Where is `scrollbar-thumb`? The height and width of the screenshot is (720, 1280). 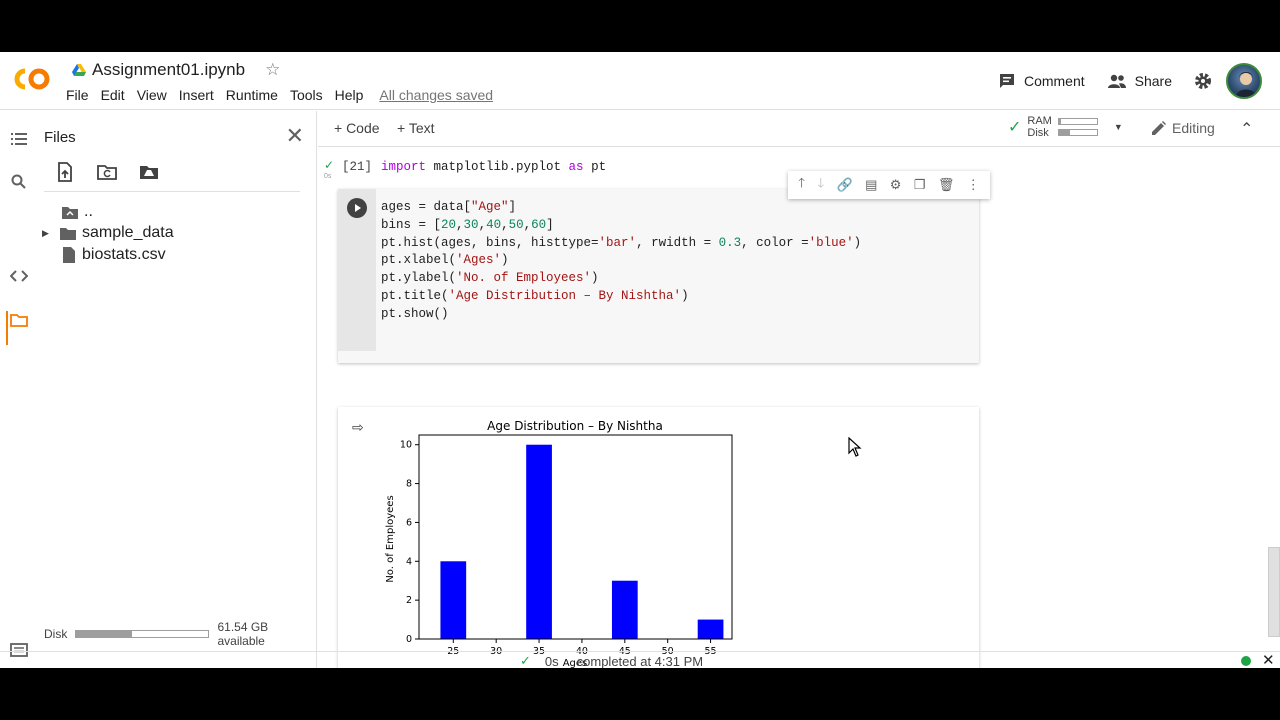 scrollbar-thumb is located at coordinates (1274, 592).